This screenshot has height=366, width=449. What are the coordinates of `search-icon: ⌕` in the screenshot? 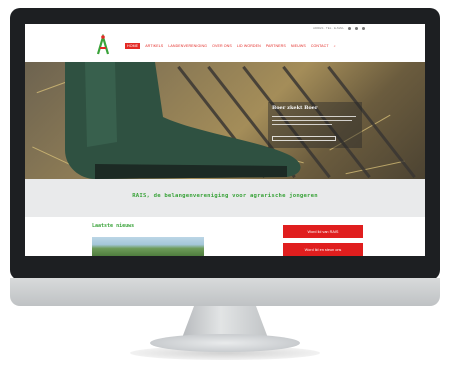 It's located at (335, 46).